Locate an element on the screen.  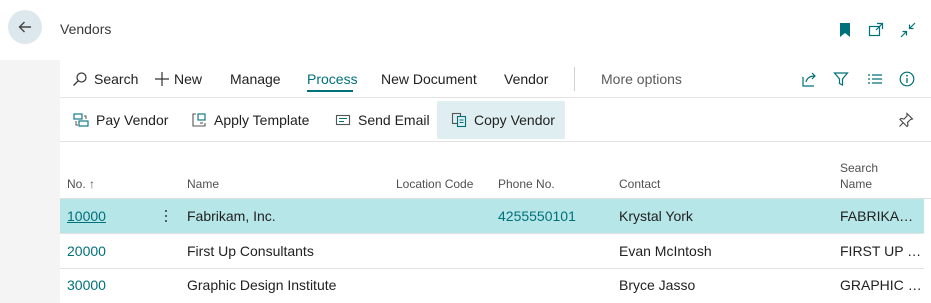
pay-icon is located at coordinates (81, 120).